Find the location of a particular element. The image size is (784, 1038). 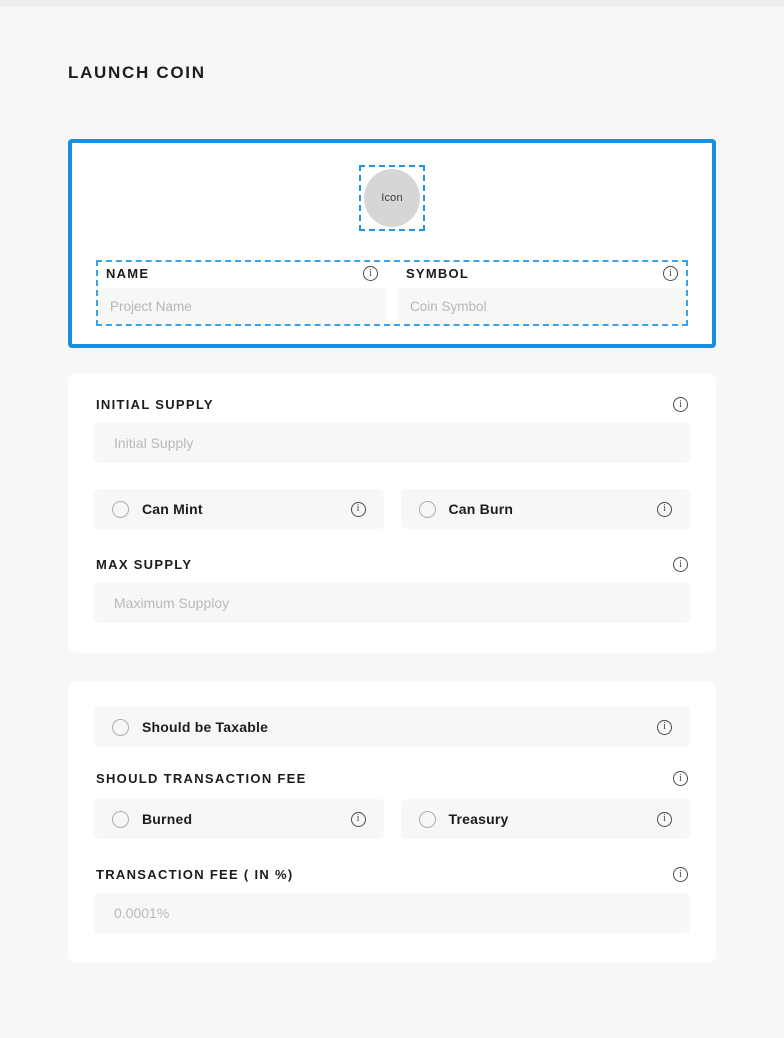

name-input is located at coordinates (242, 306).